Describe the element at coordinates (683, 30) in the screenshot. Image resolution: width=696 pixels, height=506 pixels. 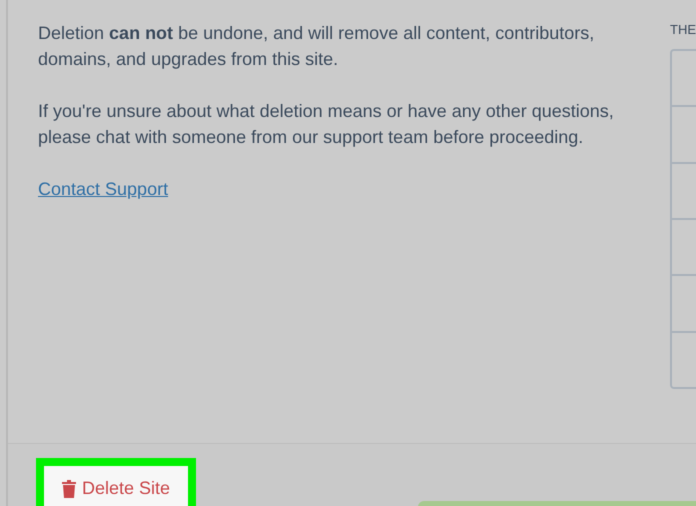
I see `panel-heading: THE` at that location.